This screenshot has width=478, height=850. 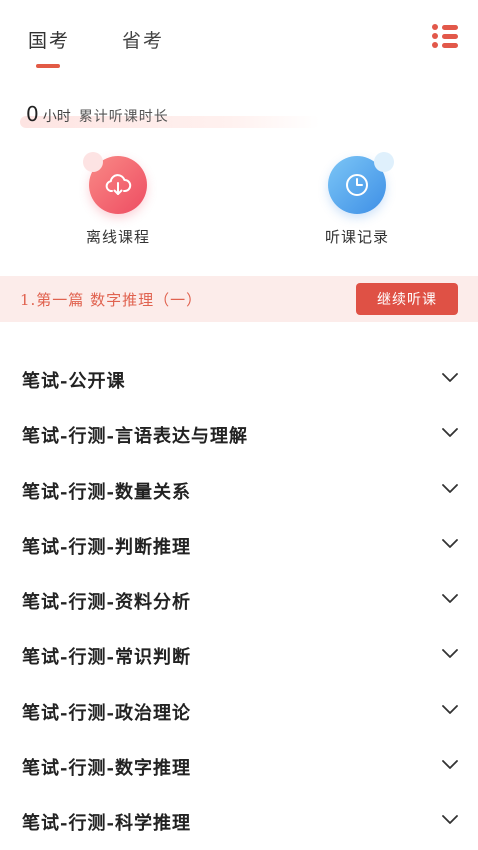 What do you see at coordinates (123, 117) in the screenshot?
I see `study-hours-label: 累计听课时长` at bounding box center [123, 117].